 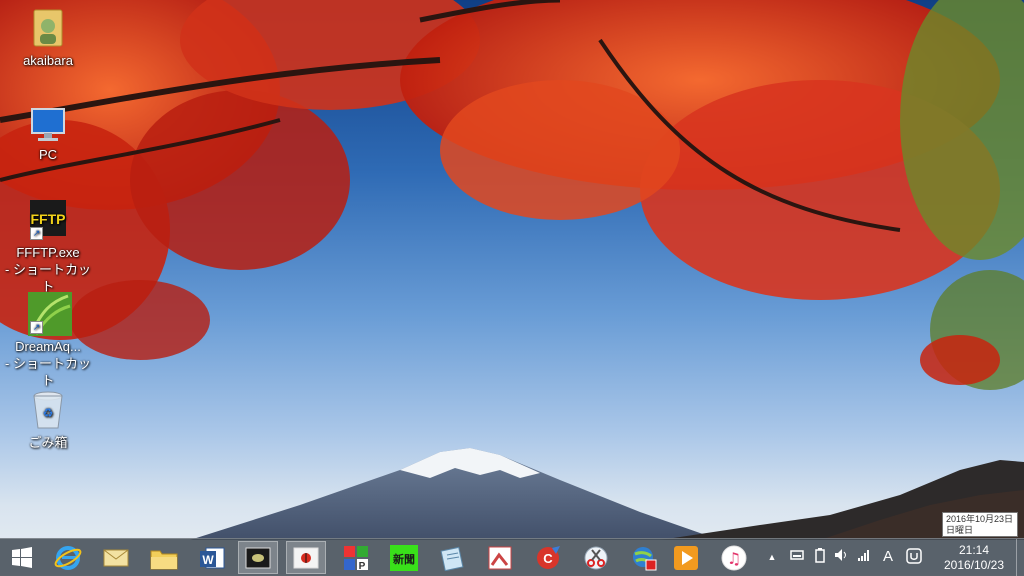 I want to click on taskbar-news-app: 新聞, so click(x=404, y=557).